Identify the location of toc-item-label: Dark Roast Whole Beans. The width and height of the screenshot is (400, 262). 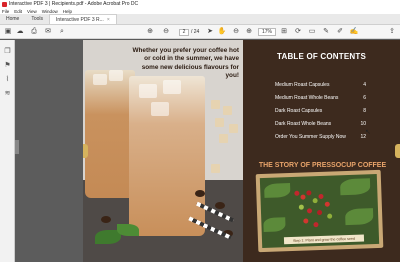
(303, 124).